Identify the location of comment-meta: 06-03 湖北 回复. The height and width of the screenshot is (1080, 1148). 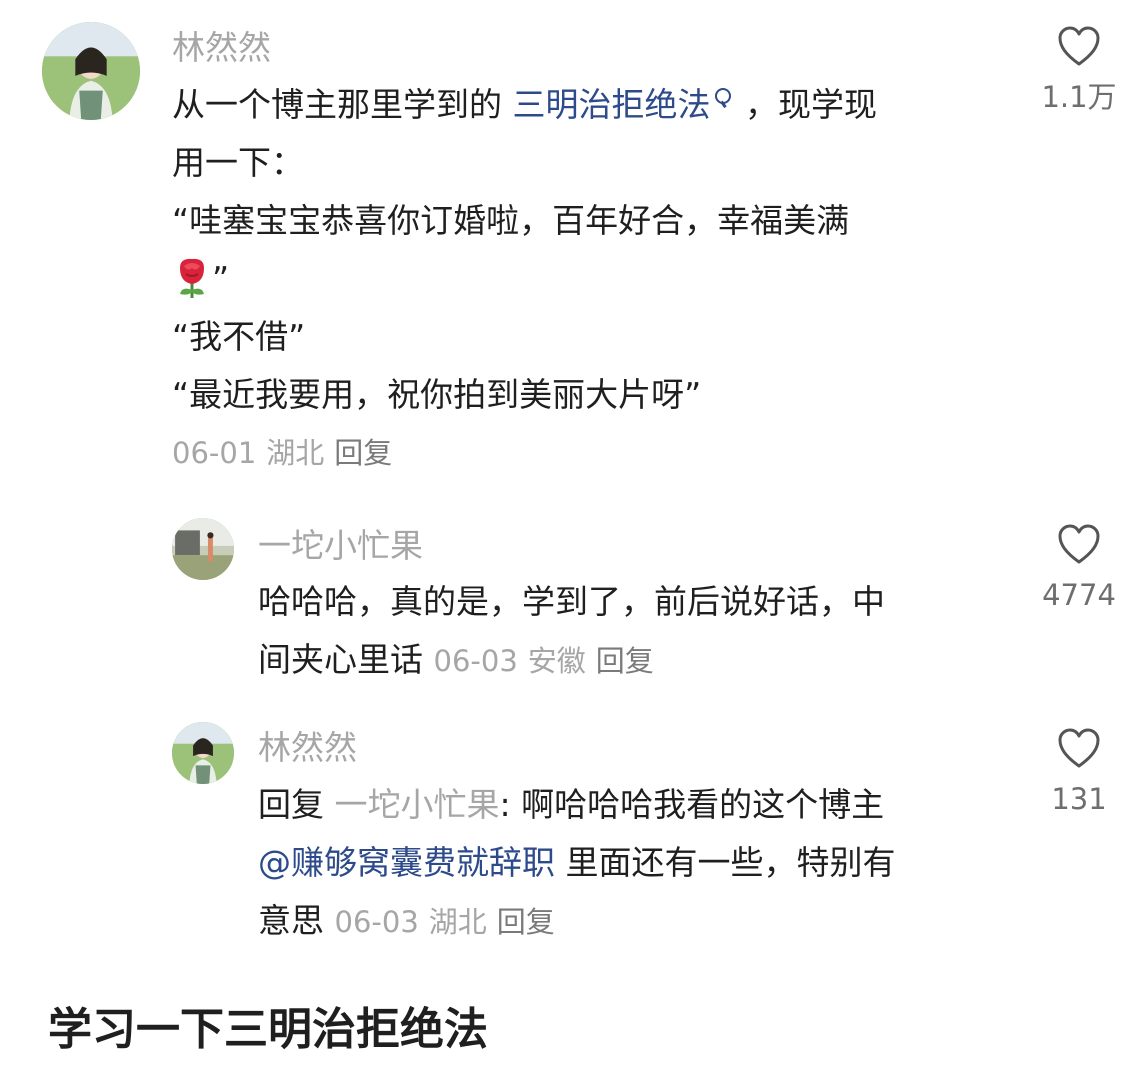
(450, 922).